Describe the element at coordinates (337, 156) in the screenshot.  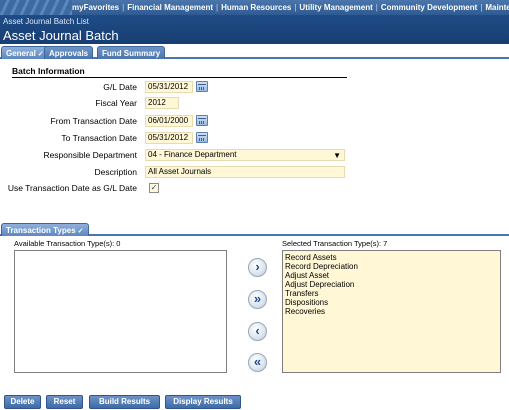
I see `chevron-down-icon: ▼` at that location.